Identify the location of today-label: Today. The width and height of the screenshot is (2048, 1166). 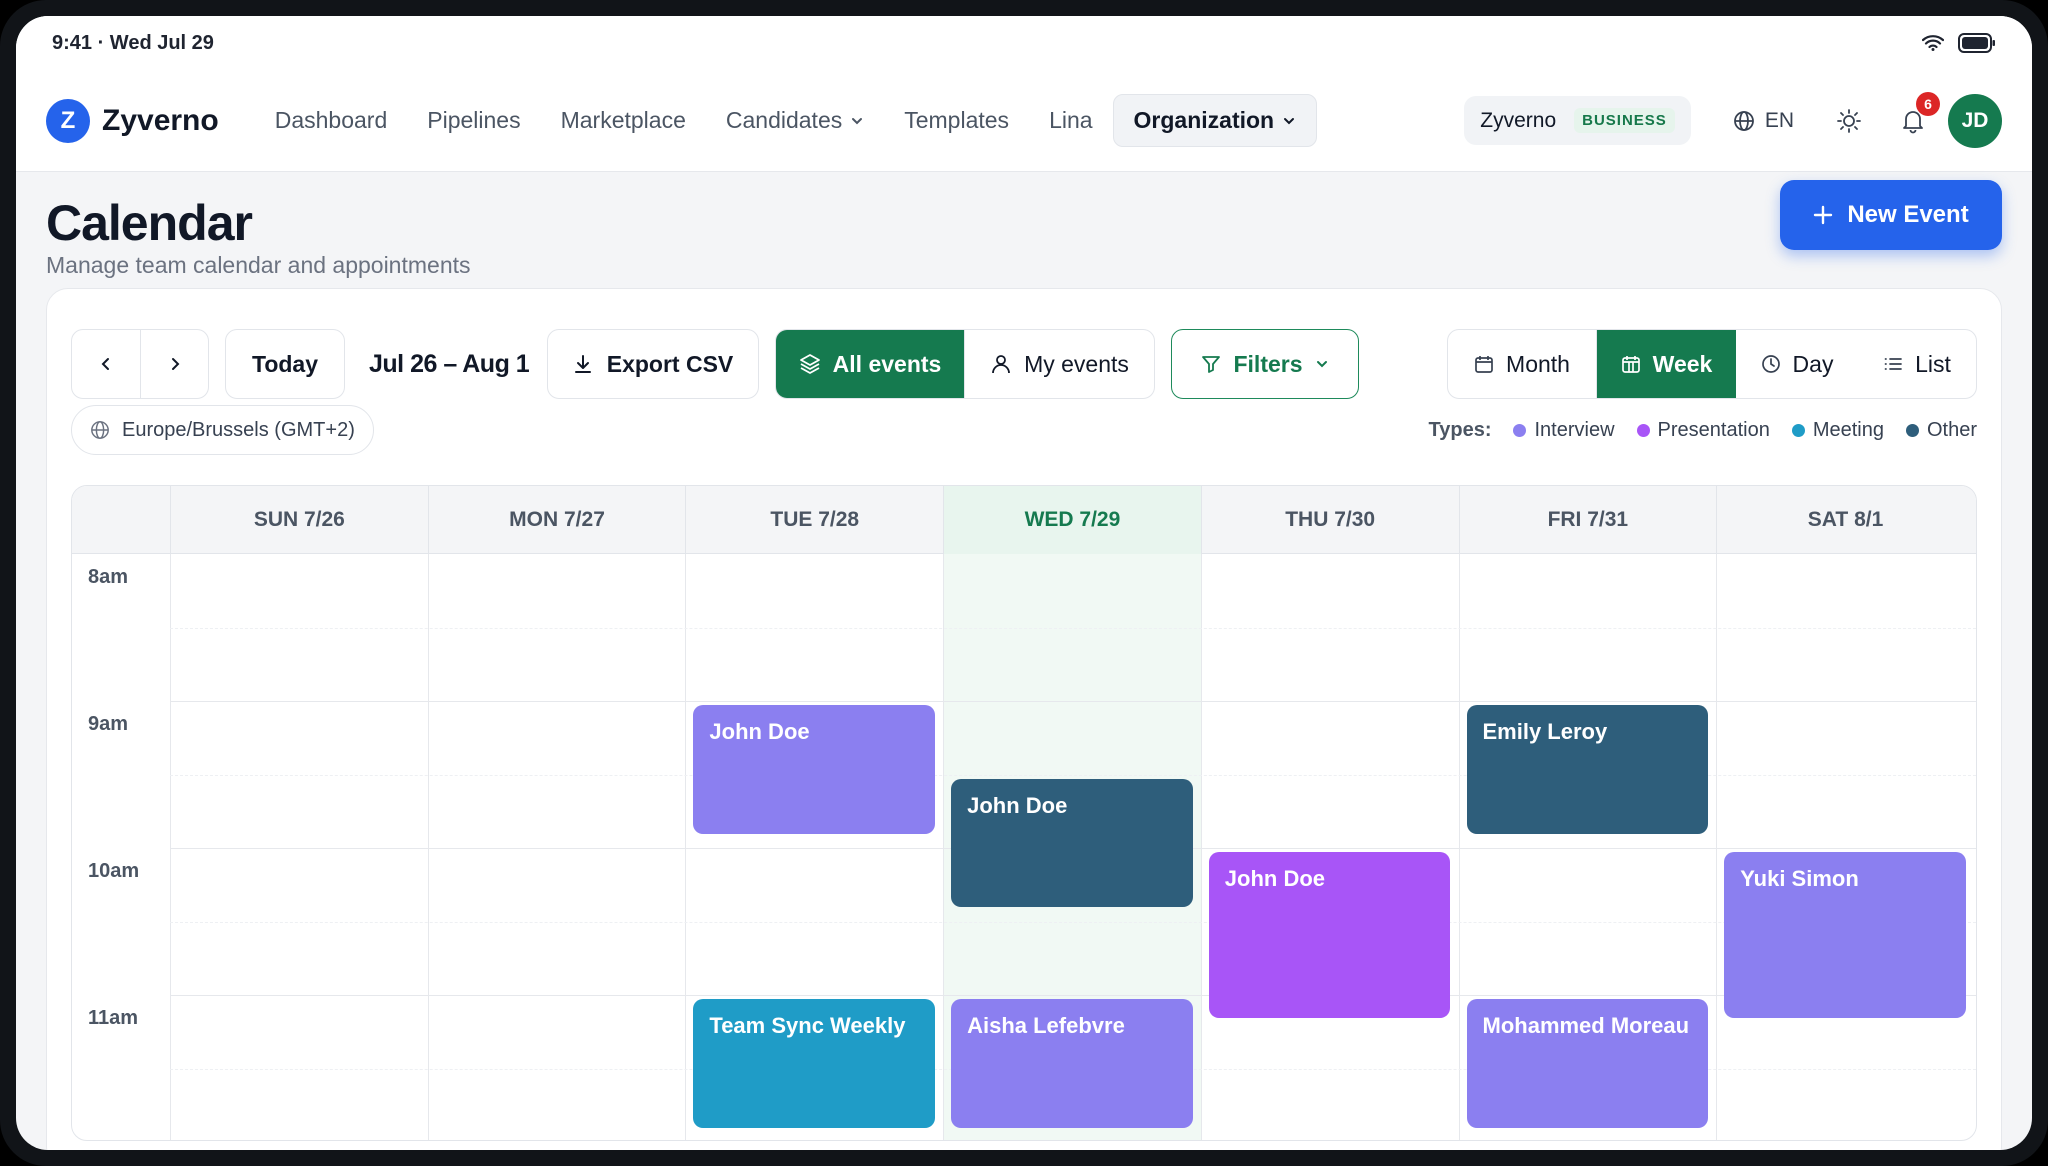
(285, 363).